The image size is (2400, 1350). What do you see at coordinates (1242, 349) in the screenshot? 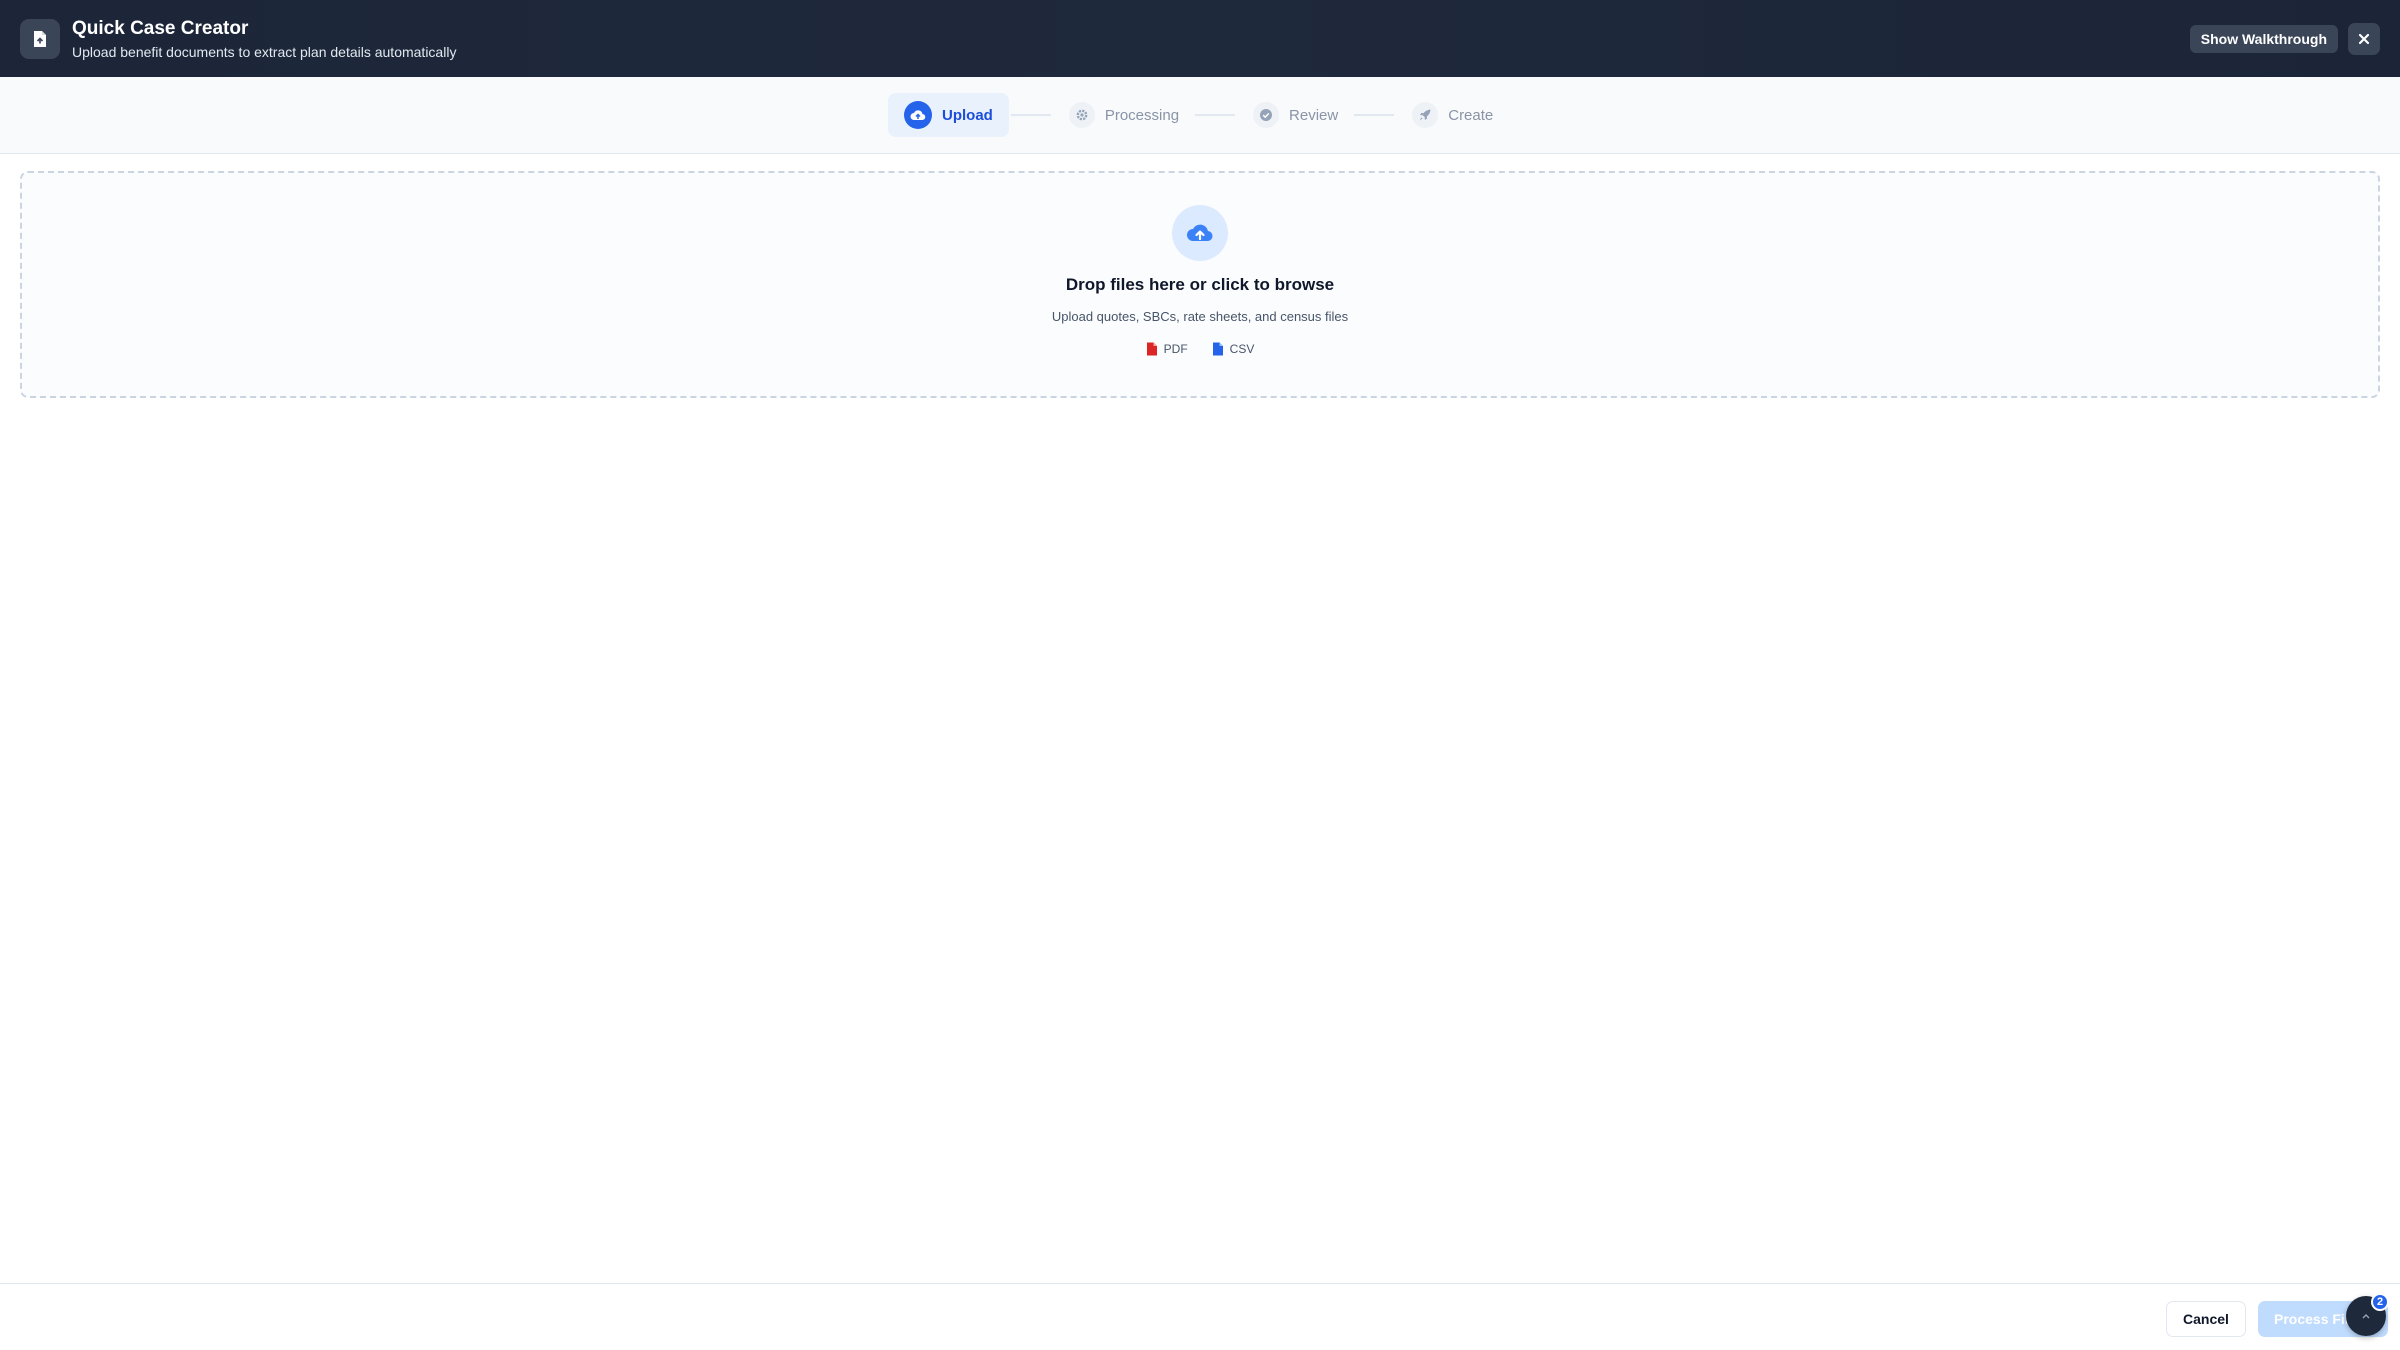
I see `file-type-label: CSV` at bounding box center [1242, 349].